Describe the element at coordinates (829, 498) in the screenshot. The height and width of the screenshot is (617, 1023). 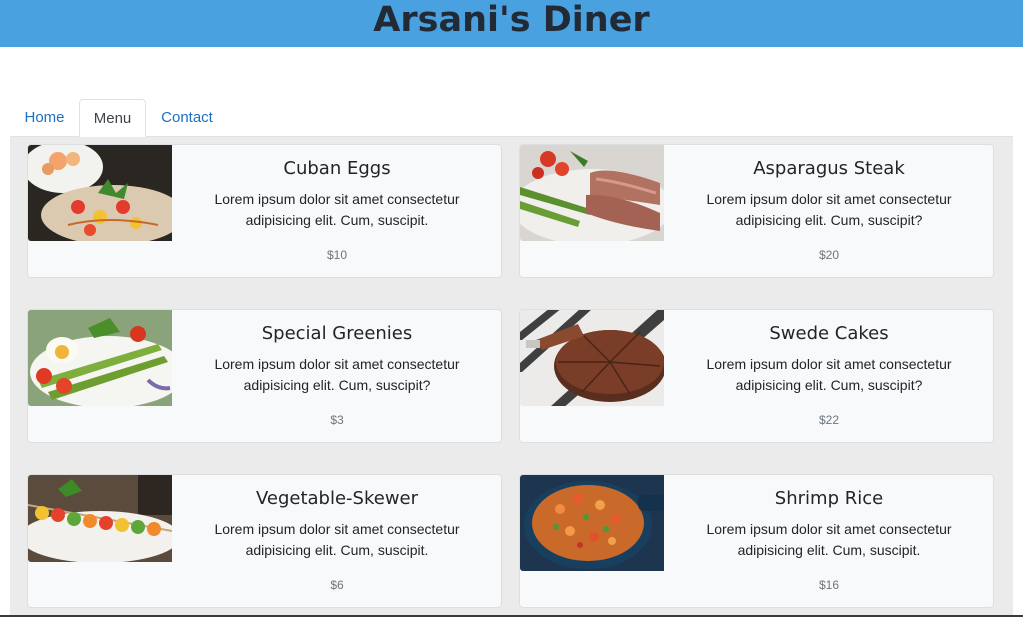
I see `menu-item-name: Shrimp Rice` at that location.